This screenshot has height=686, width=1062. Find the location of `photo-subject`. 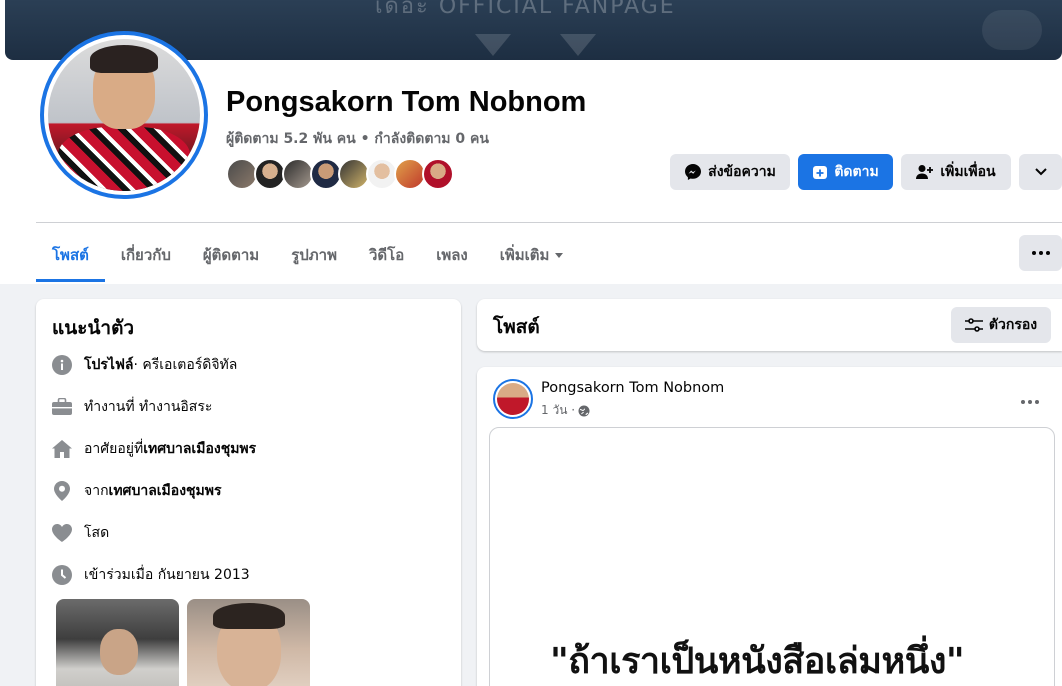

photo-subject is located at coordinates (119, 652).